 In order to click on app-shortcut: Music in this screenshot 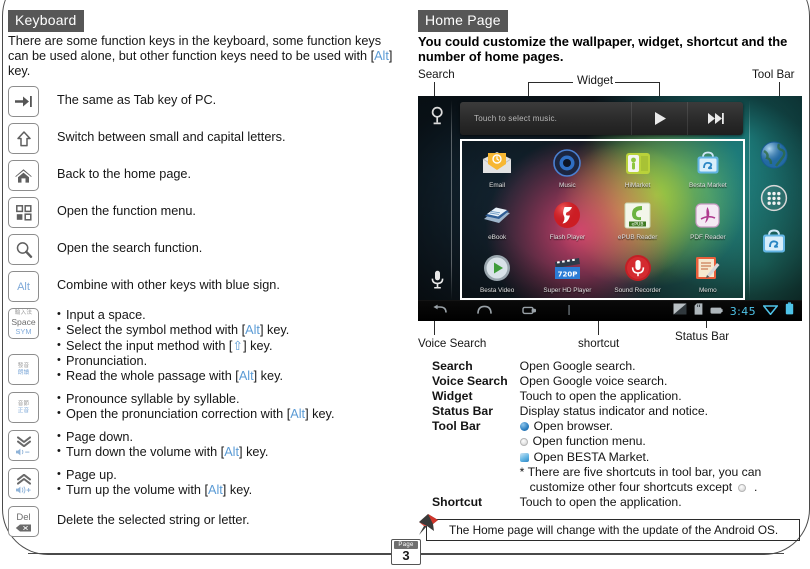, I will do `click(567, 167)`.